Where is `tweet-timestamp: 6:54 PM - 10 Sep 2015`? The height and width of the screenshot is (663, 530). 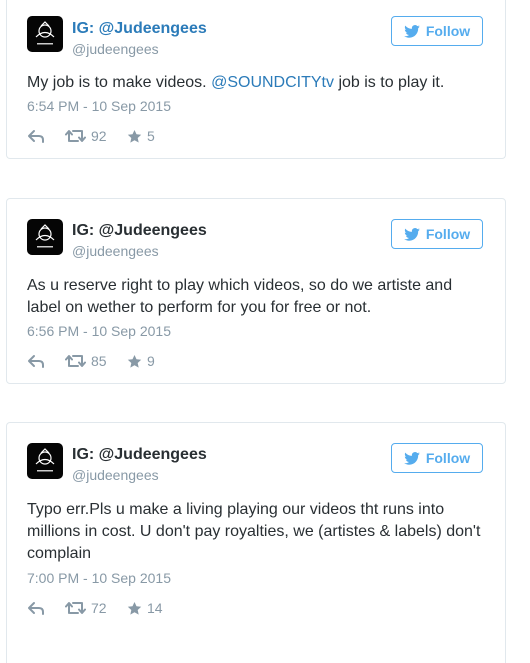 tweet-timestamp: 6:54 PM - 10 Sep 2015 is located at coordinates (99, 106).